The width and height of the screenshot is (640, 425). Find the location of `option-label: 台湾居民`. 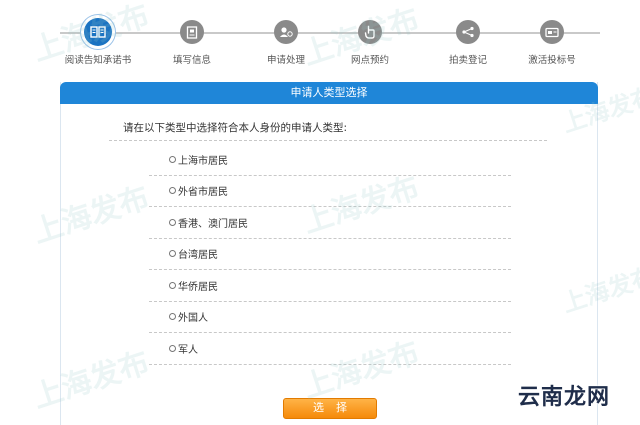

option-label: 台湾居民 is located at coordinates (198, 256).